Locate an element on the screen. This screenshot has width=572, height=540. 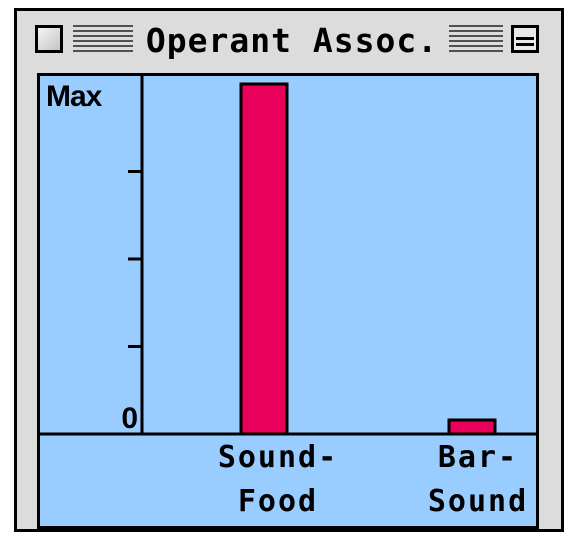
x-label-bar-sound-line2: Sound is located at coordinates (478, 501).